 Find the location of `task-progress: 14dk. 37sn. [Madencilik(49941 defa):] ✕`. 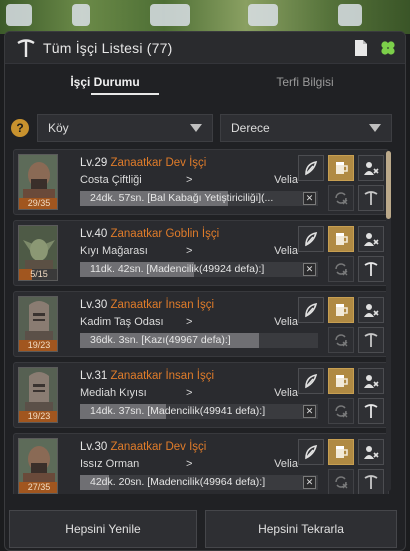

task-progress: 14dk. 37sn. [Madencilik(49941 defa):] ✕ is located at coordinates (199, 411).